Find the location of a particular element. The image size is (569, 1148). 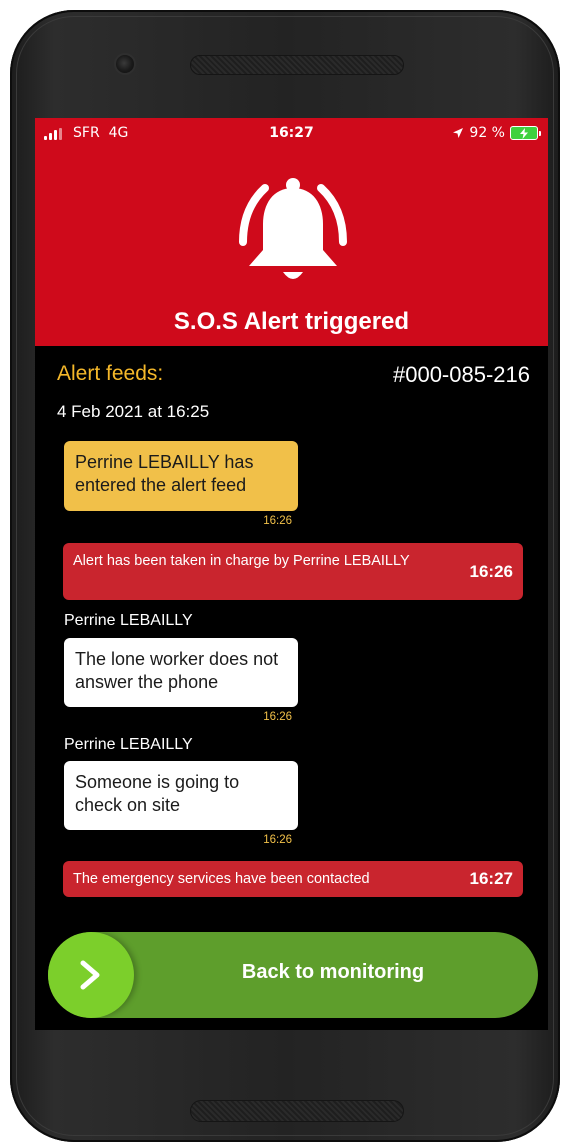

chevron-right-icon is located at coordinates (90, 975).